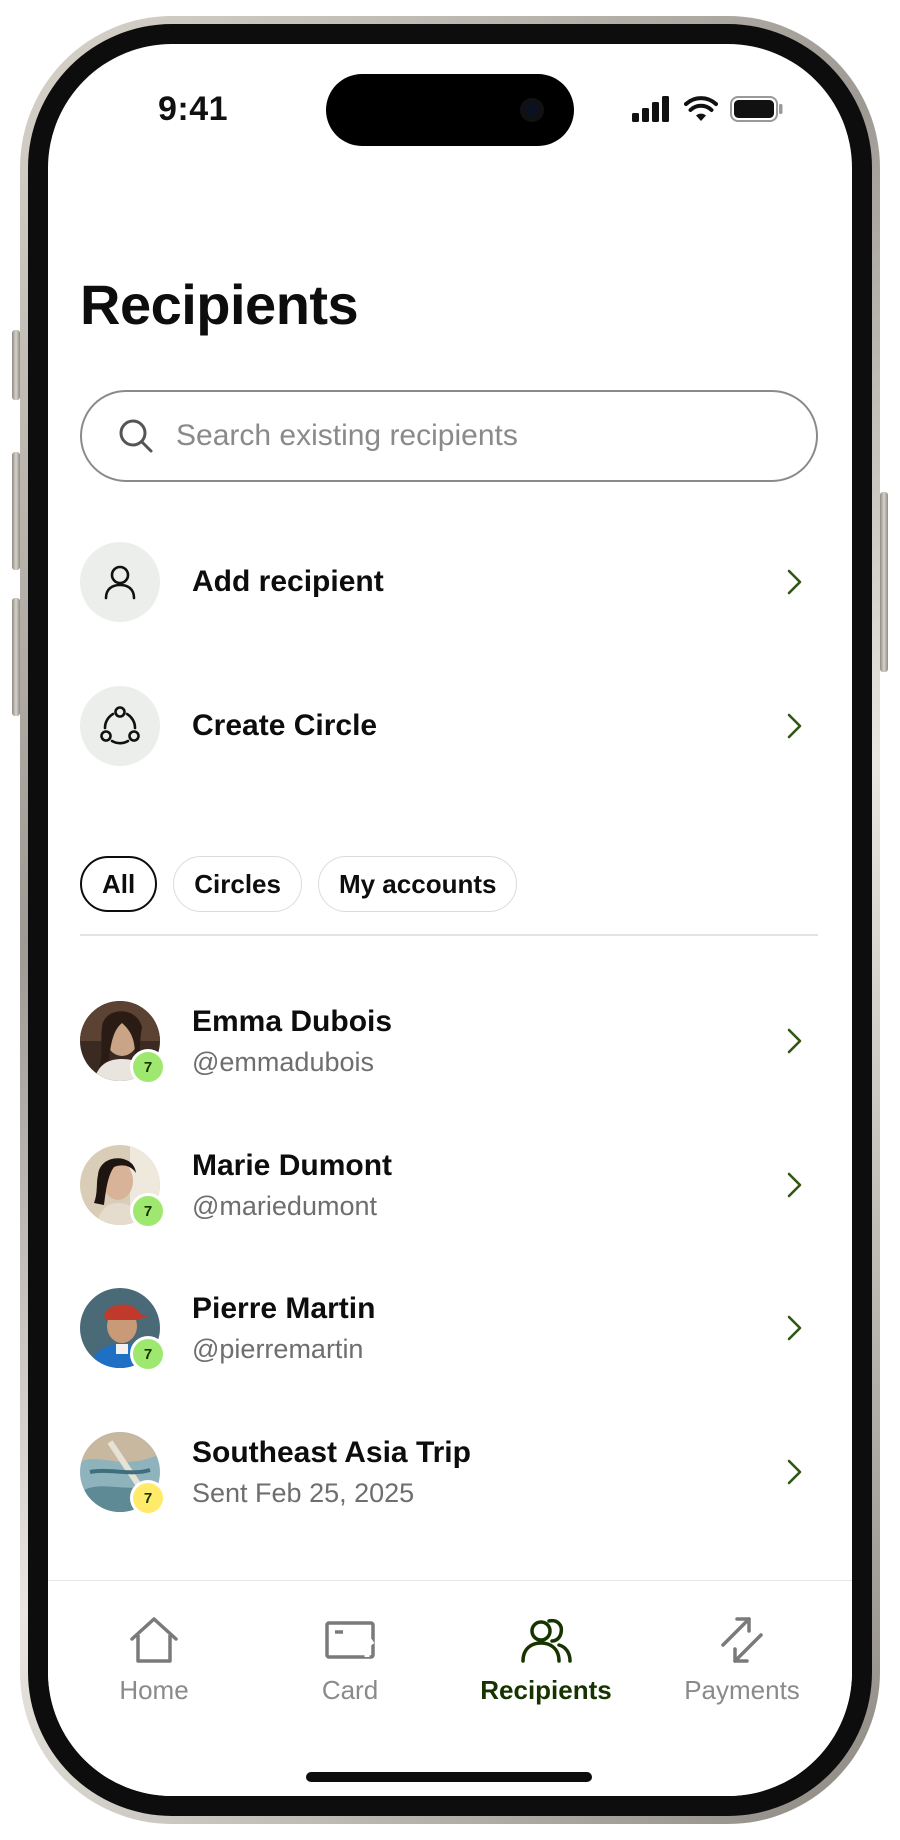 The width and height of the screenshot is (900, 1840). What do you see at coordinates (119, 884) in the screenshot?
I see `filter-chip-all: All` at bounding box center [119, 884].